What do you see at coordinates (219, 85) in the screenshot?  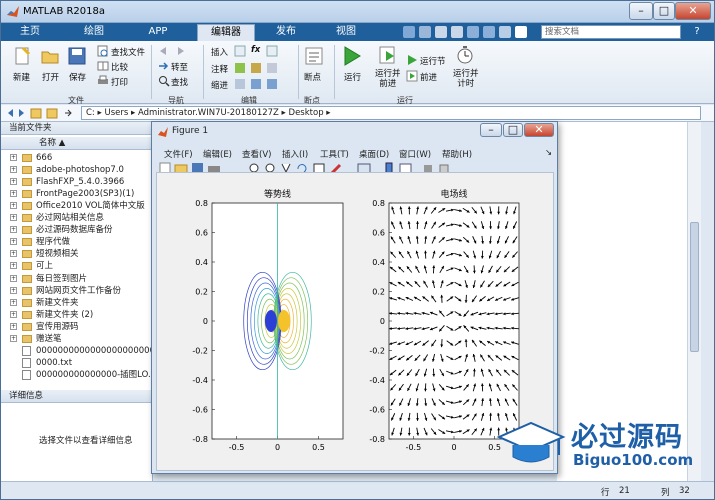 I see `indent-button: 缩进` at bounding box center [219, 85].